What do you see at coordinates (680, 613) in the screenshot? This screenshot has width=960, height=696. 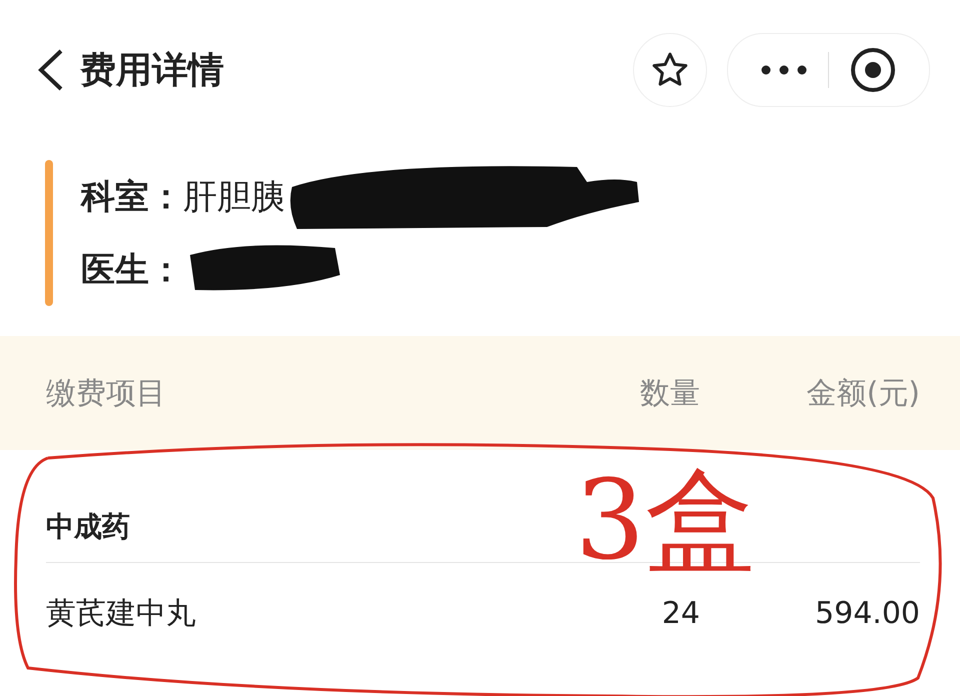 I see `table-cell-text: 24` at bounding box center [680, 613].